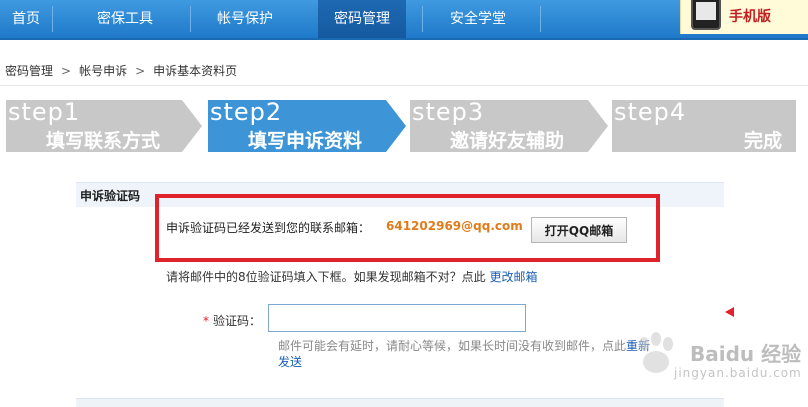 The width and height of the screenshot is (808, 407). I want to click on step-number: step2, so click(246, 112).